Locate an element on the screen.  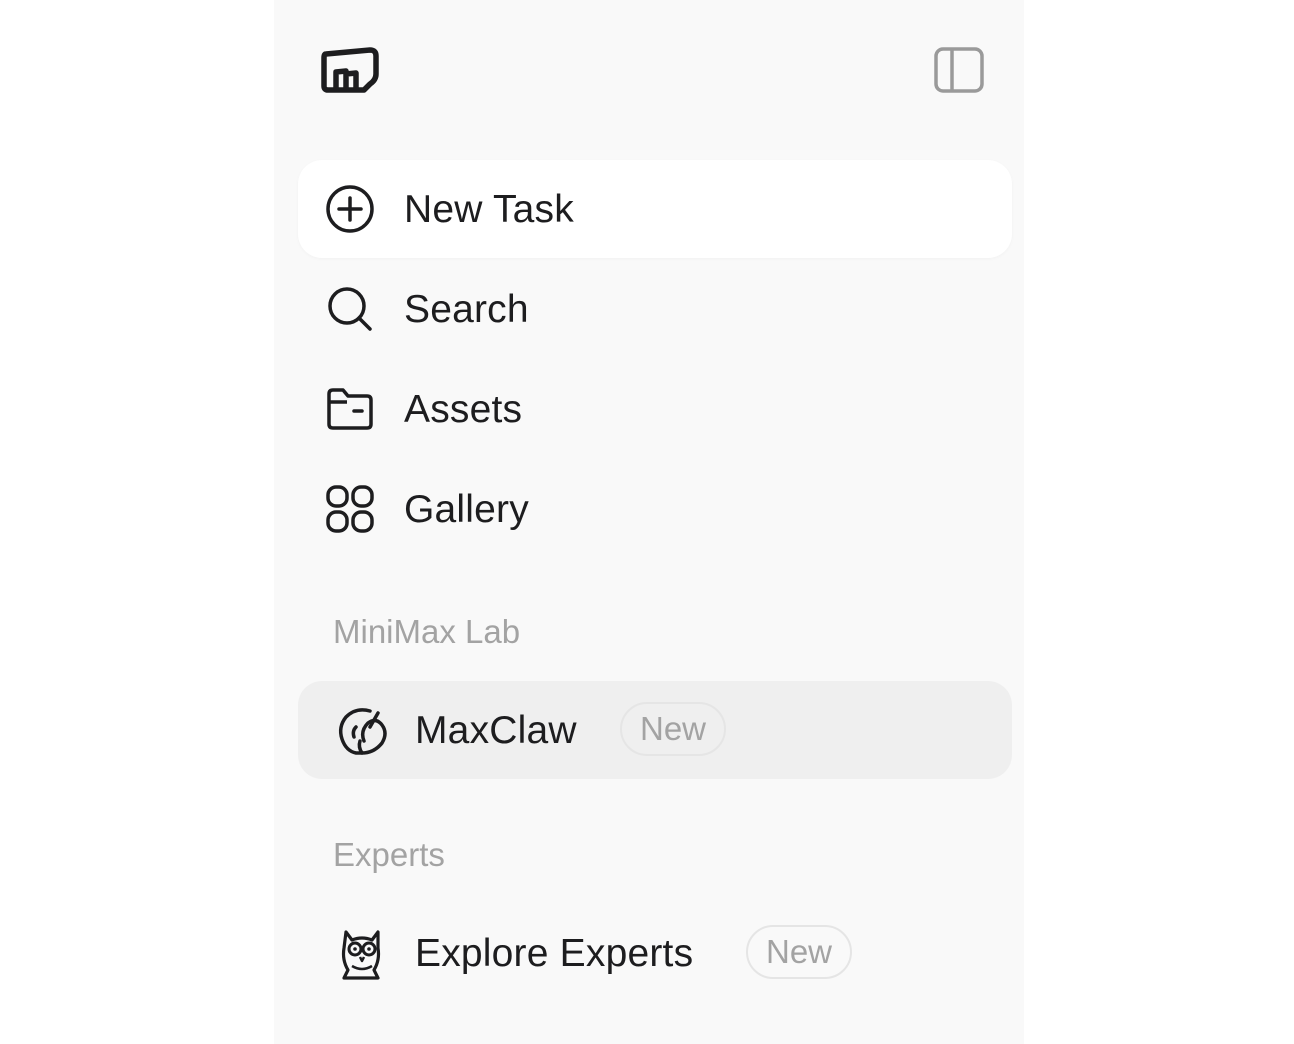
grid-icon is located at coordinates (350, 509).